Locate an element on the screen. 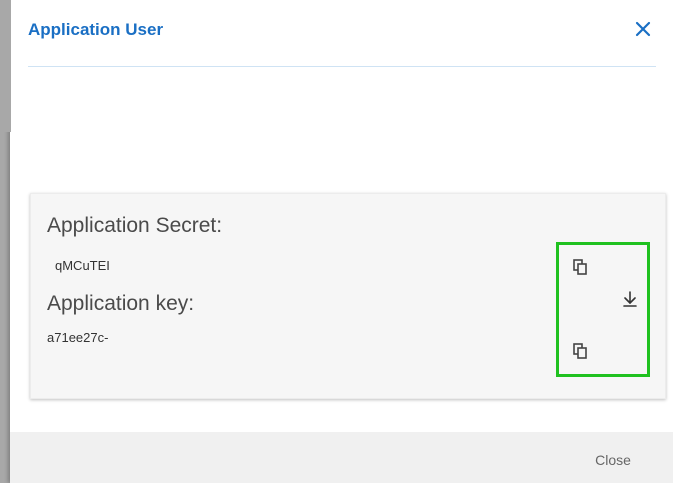 The image size is (673, 483). download-icon is located at coordinates (630, 299).